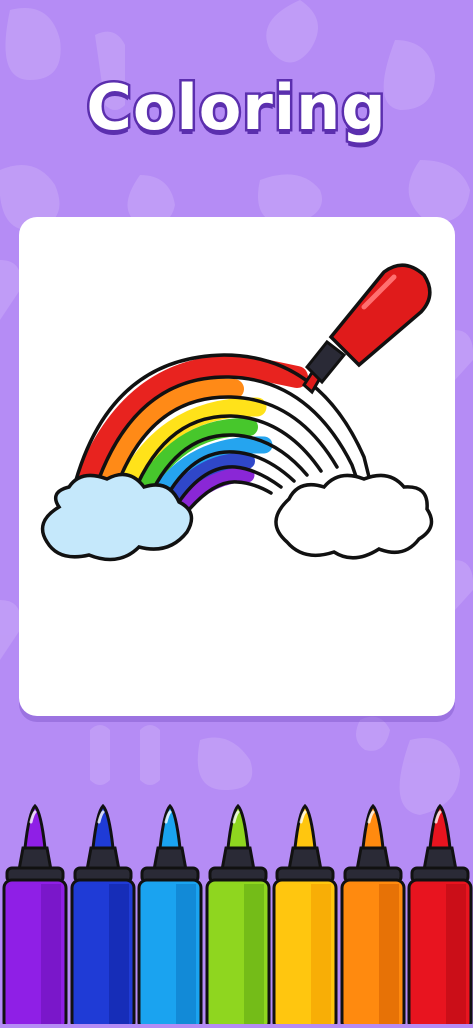  I want to click on marker-yellow-icon, so click(305, 915).